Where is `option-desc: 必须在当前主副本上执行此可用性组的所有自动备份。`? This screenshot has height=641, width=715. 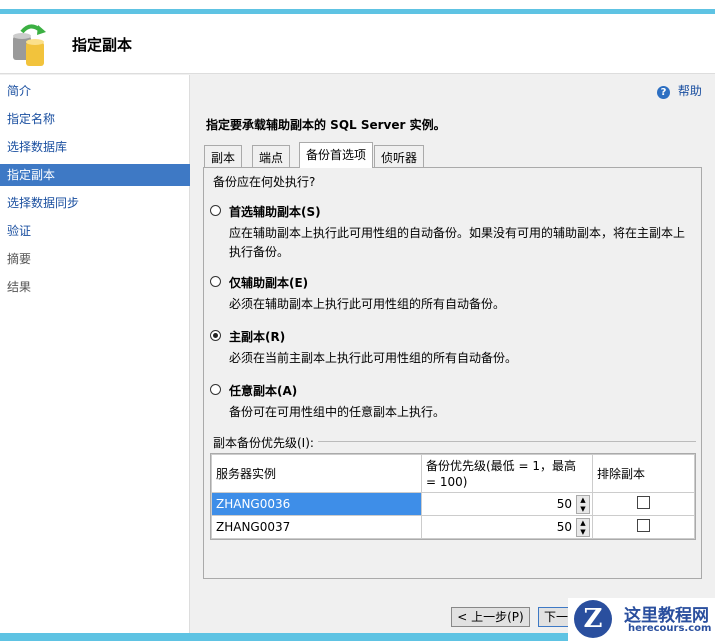
option-desc: 必须在当前主副本上执行此可用性组的所有自动备份。 is located at coordinates (373, 358).